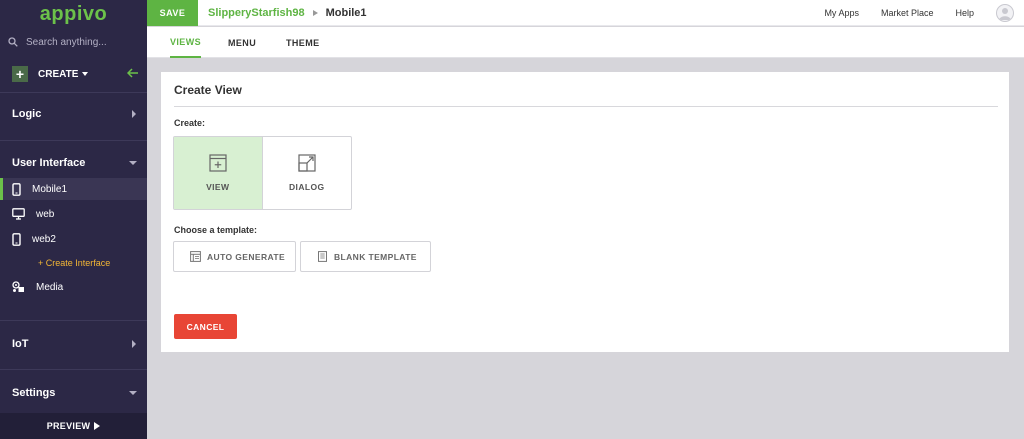 This screenshot has height=439, width=1024. I want to click on sidebar-item-label: web2, so click(44, 239).